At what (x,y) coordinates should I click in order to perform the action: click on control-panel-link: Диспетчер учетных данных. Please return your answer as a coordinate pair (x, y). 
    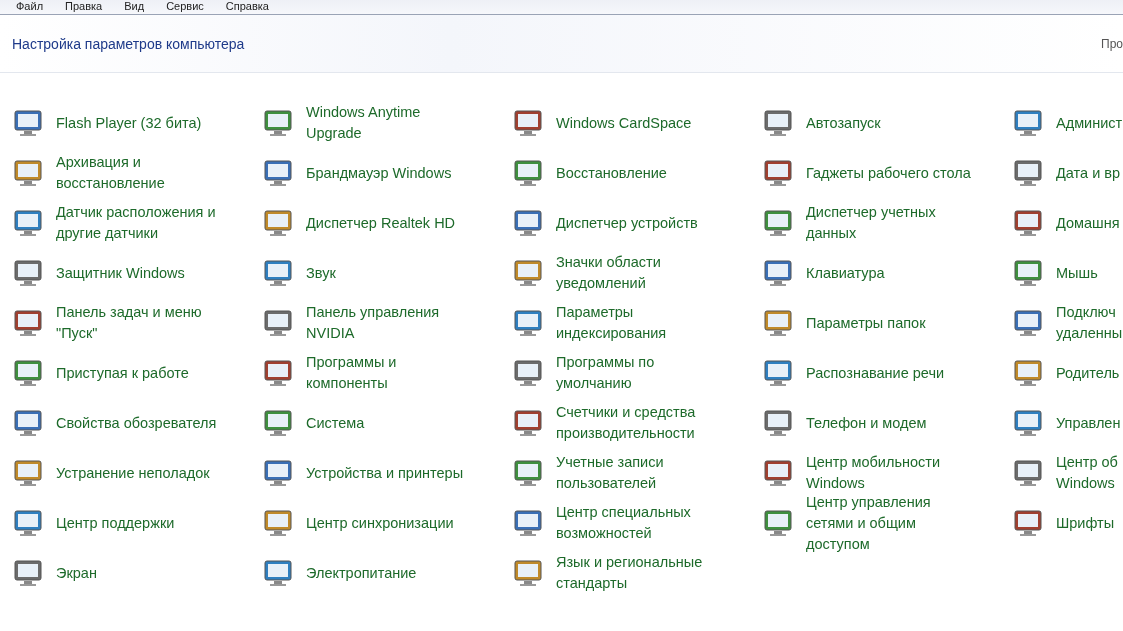
    Looking at the image, I should click on (892, 223).